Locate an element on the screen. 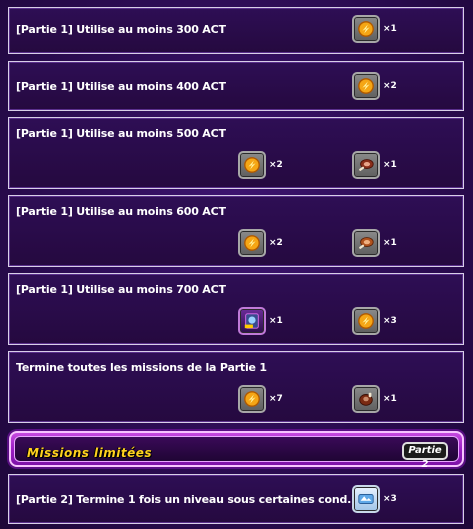 The height and width of the screenshot is (529, 473). banner-inner: Missions limitées Partie 2 is located at coordinates (236, 453).